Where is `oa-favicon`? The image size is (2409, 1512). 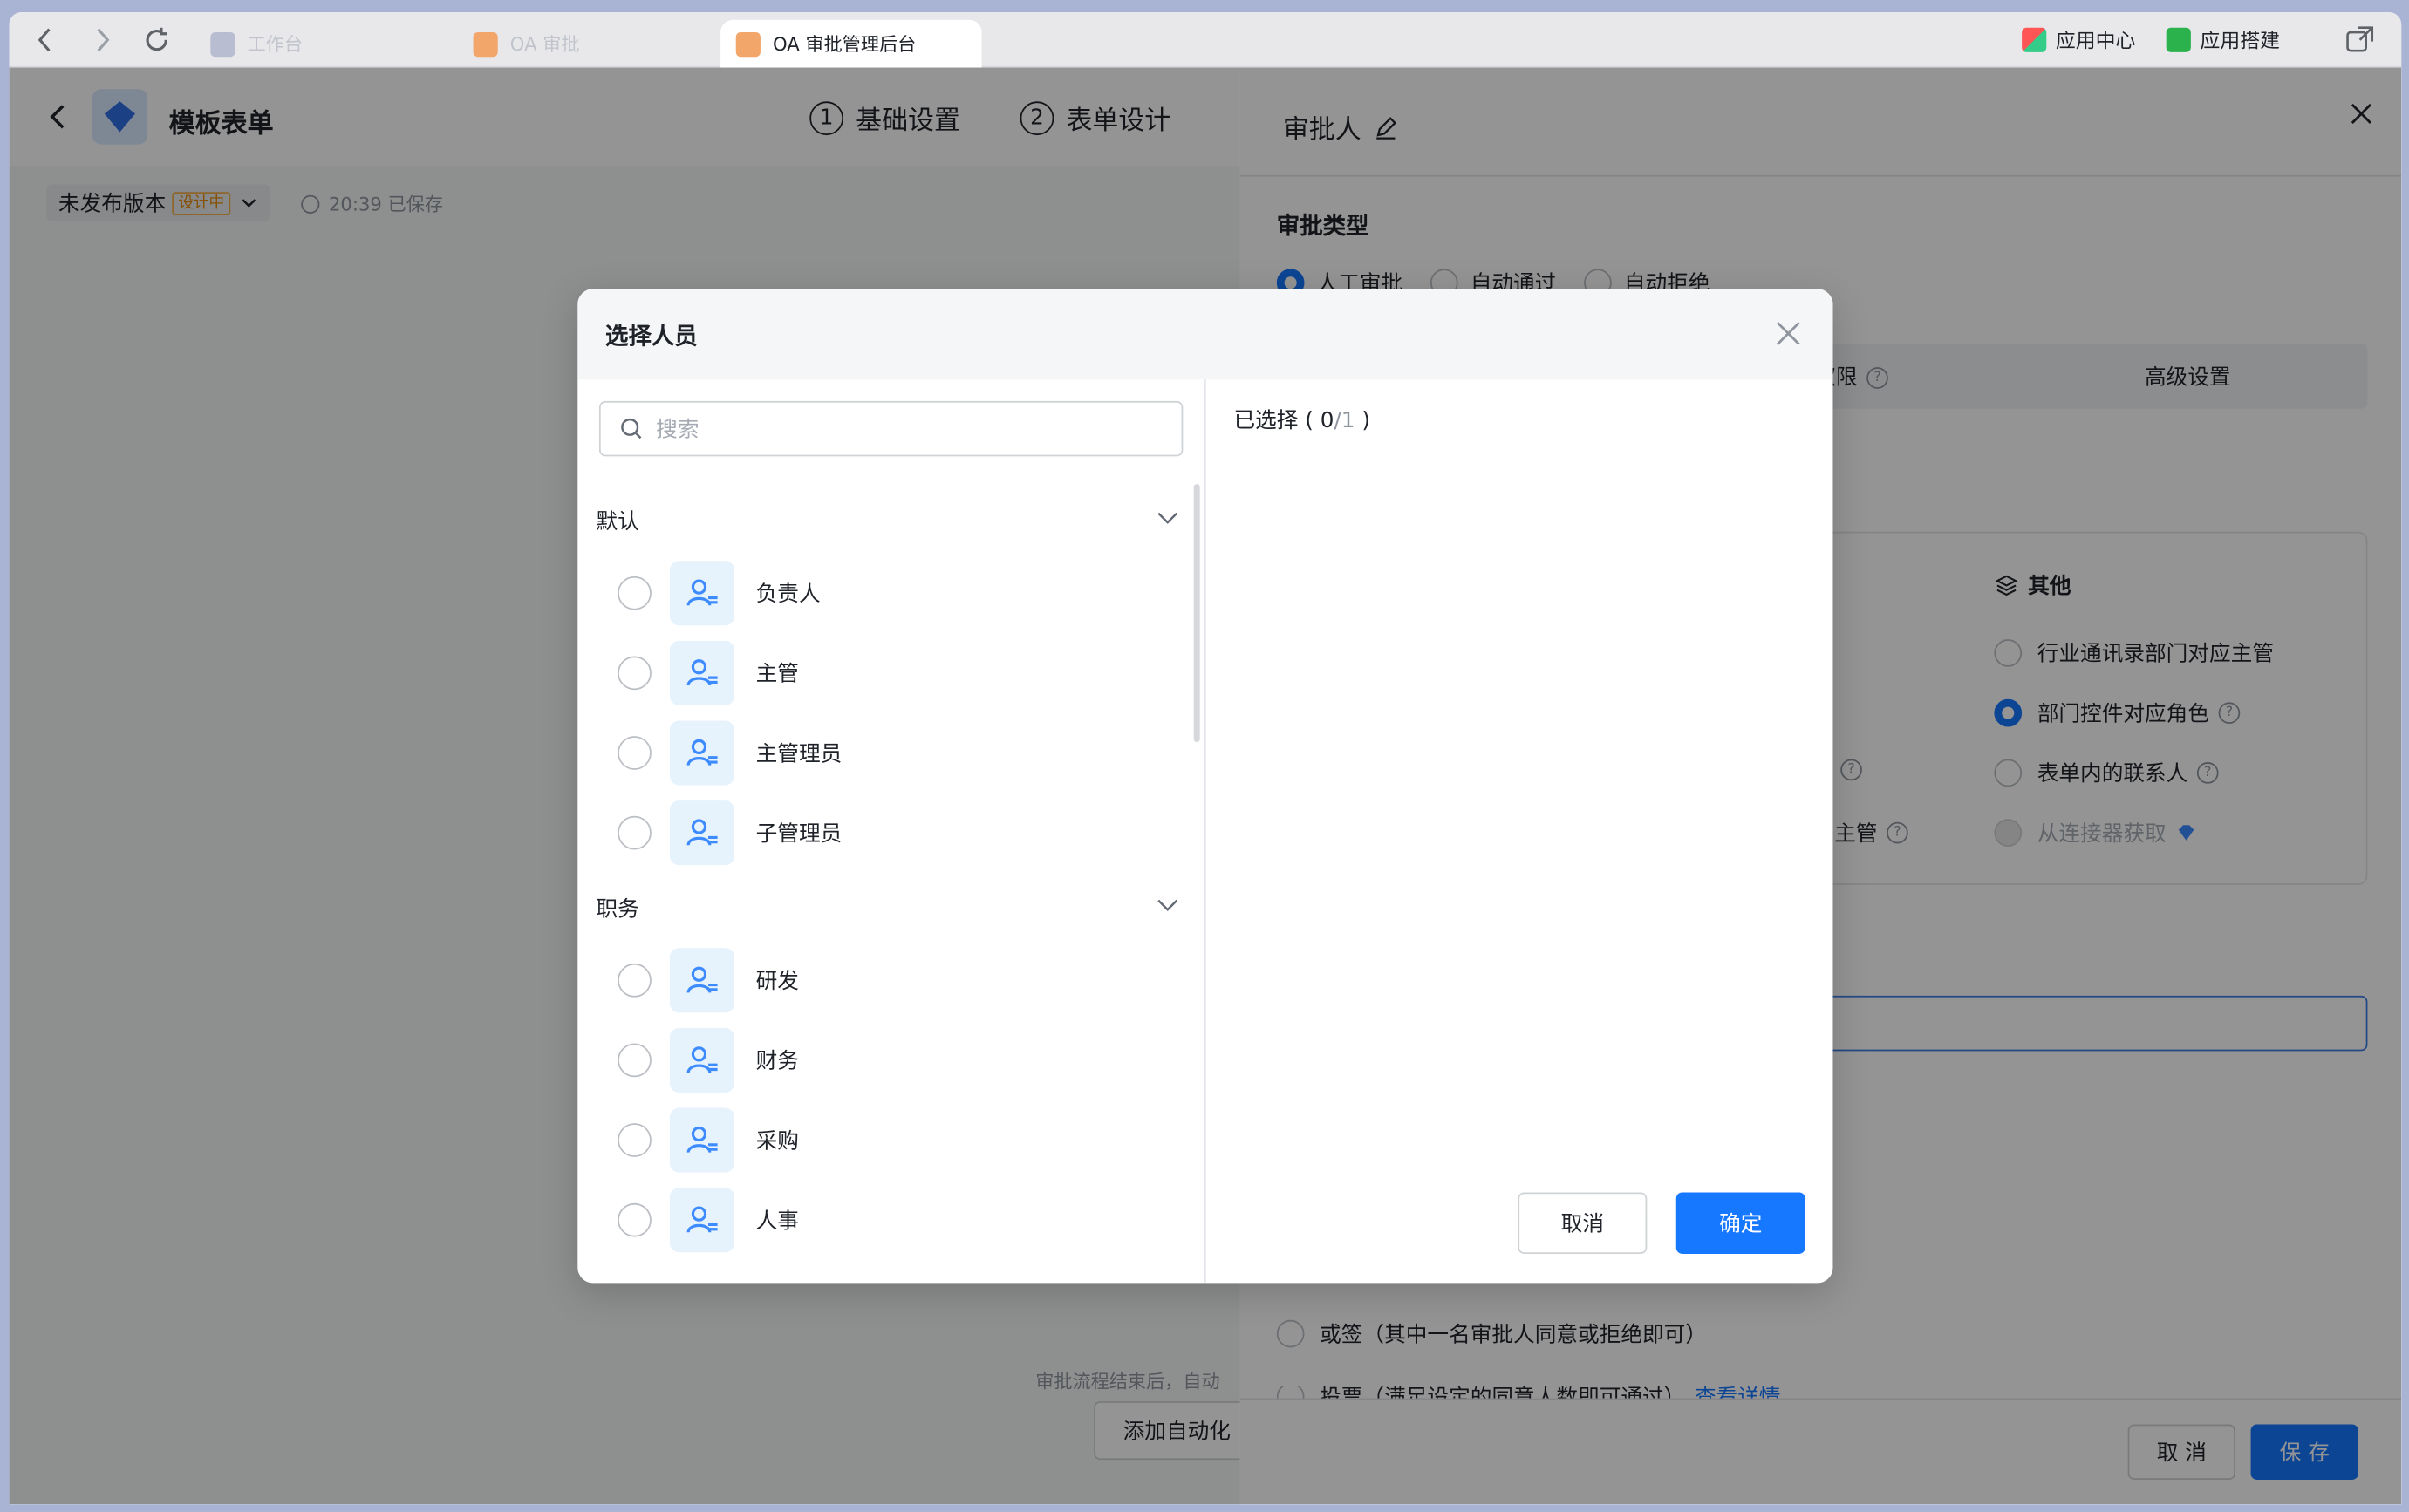
oa-favicon is located at coordinates (485, 44).